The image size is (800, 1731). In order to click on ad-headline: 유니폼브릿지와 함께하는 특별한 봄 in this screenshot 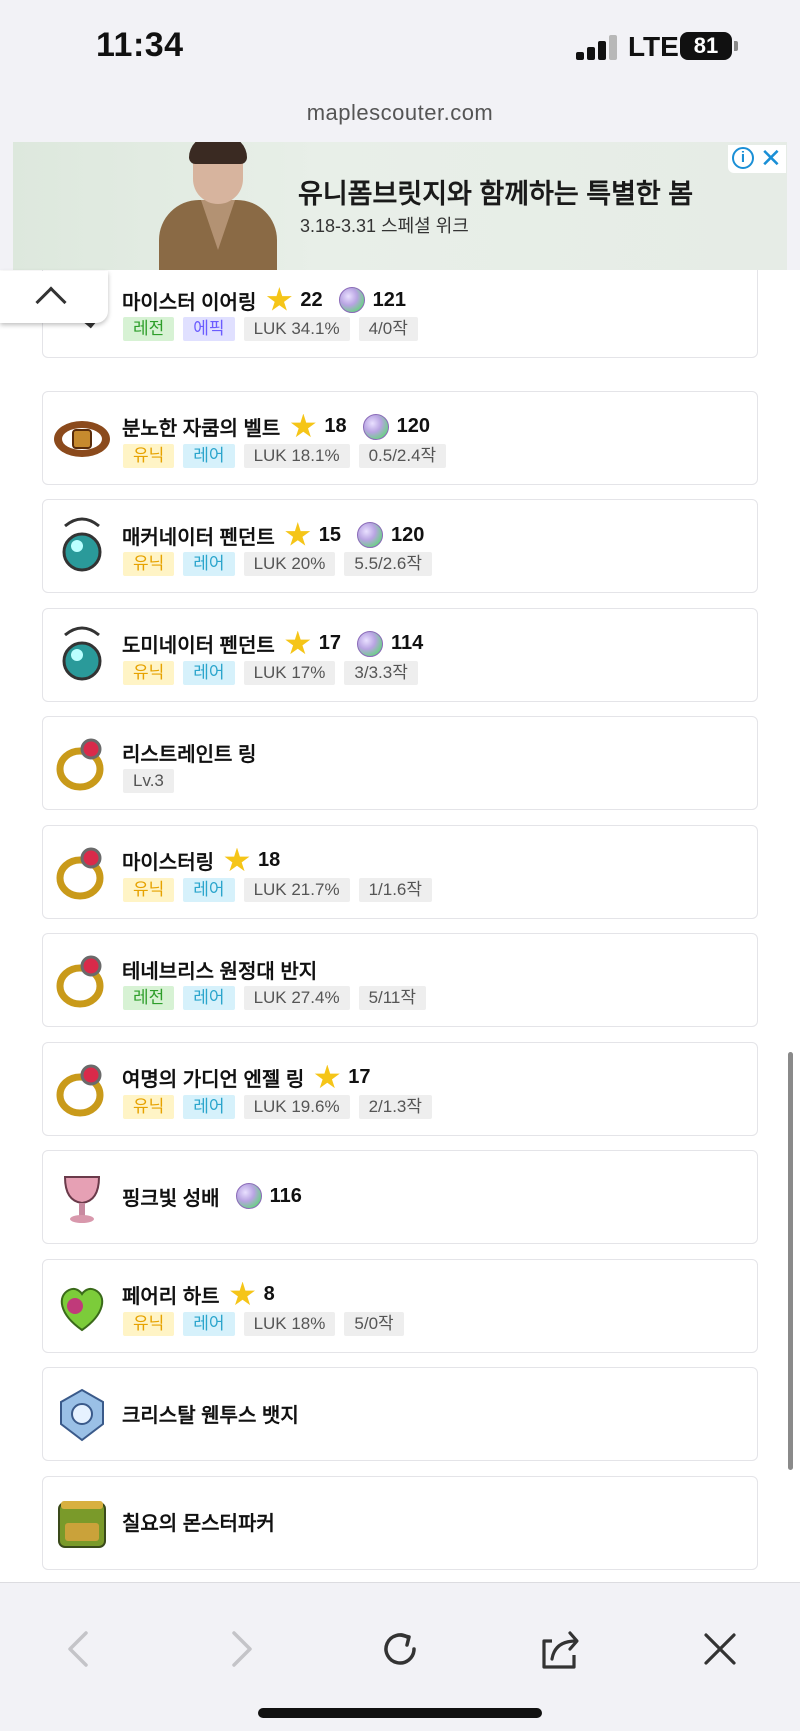, I will do `click(496, 194)`.